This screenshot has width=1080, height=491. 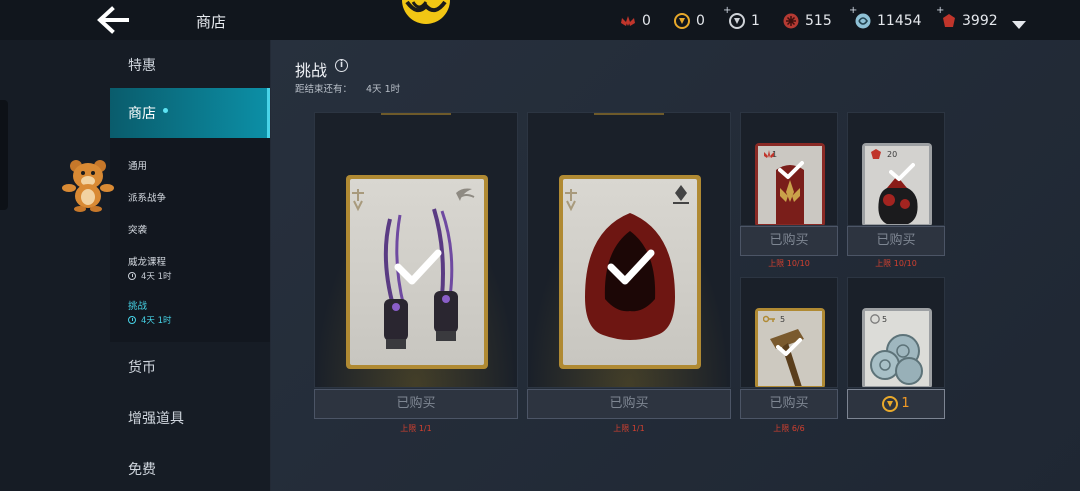 What do you see at coordinates (165, 110) in the screenshot?
I see `active-indicator-dot` at bounding box center [165, 110].